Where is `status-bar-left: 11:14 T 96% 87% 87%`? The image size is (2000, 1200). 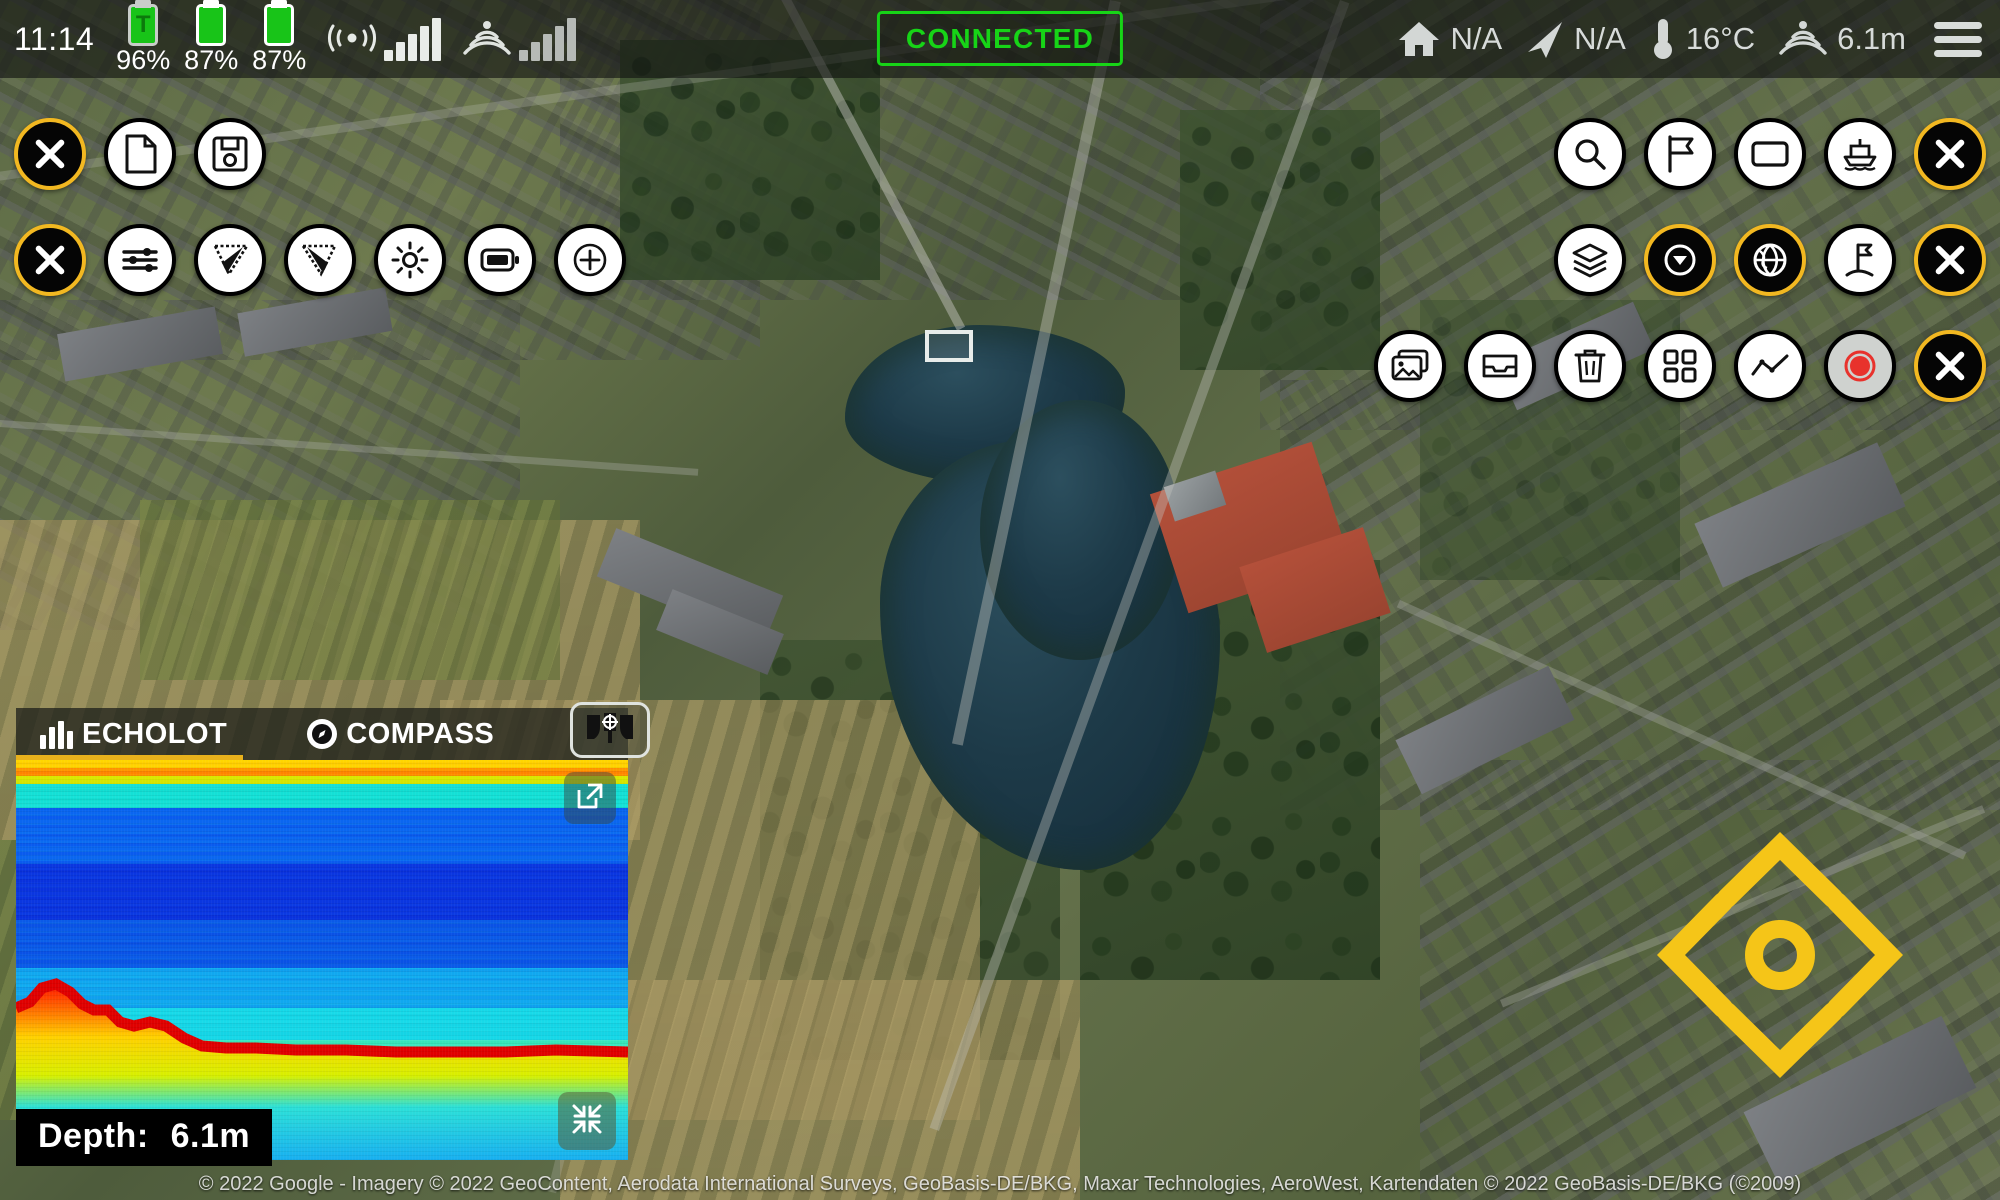 status-bar-left: 11:14 T 96% 87% 87% is located at coordinates (288, 39).